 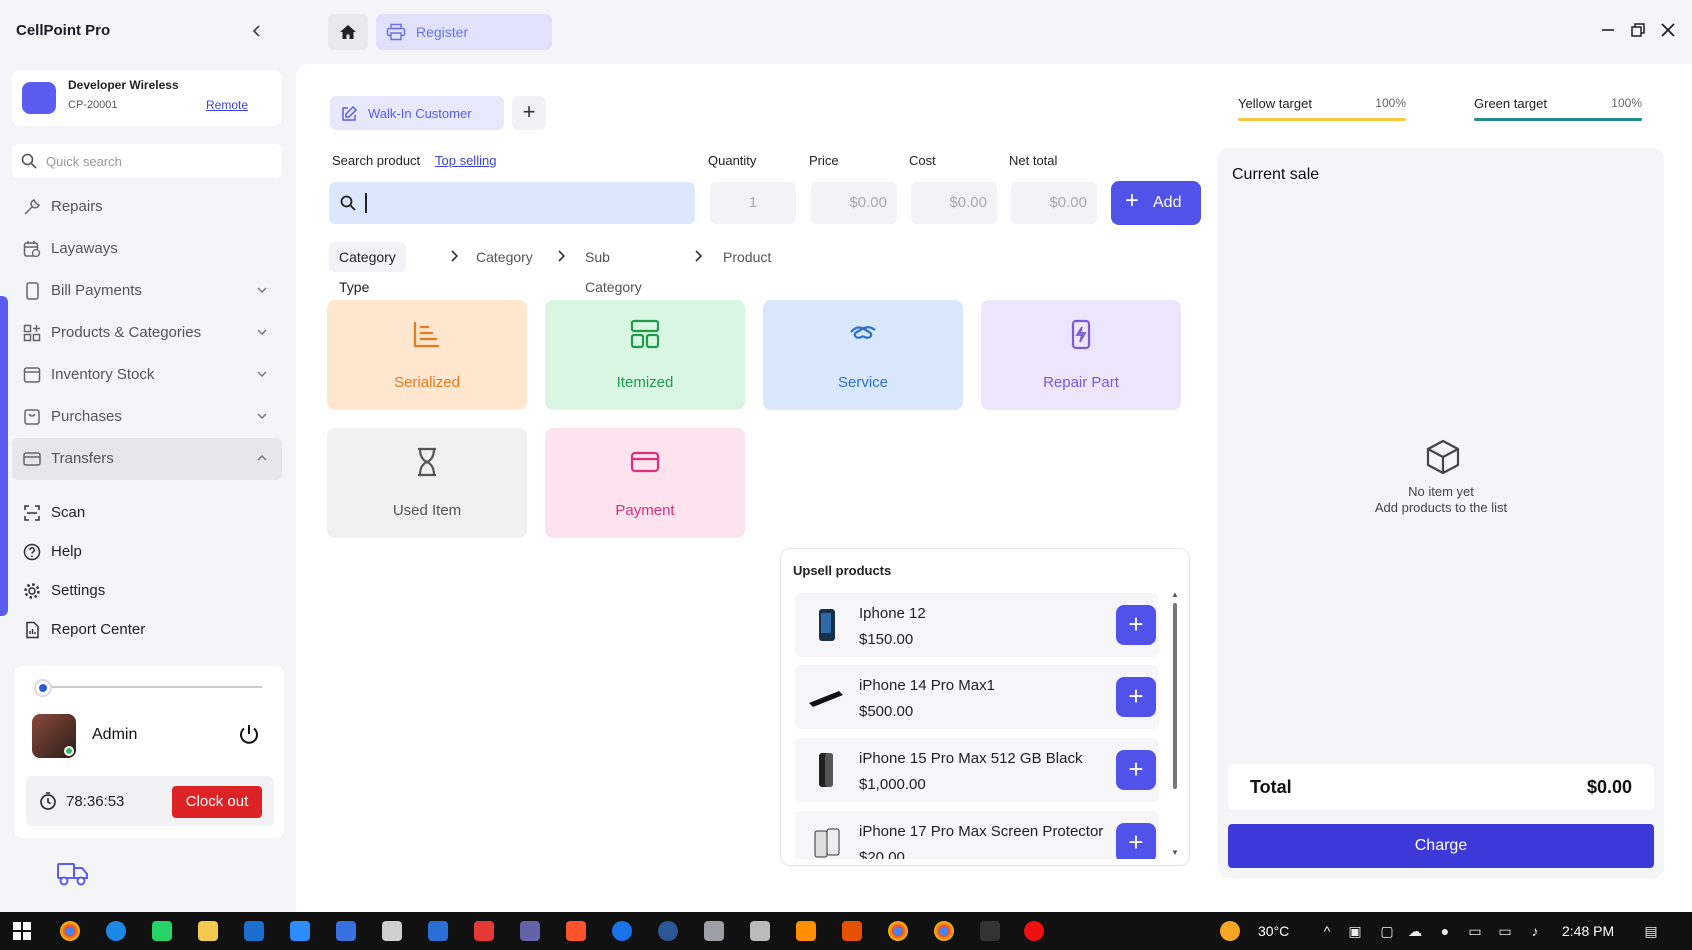 I want to click on printer-icon: ▣, so click(x=1355, y=931).